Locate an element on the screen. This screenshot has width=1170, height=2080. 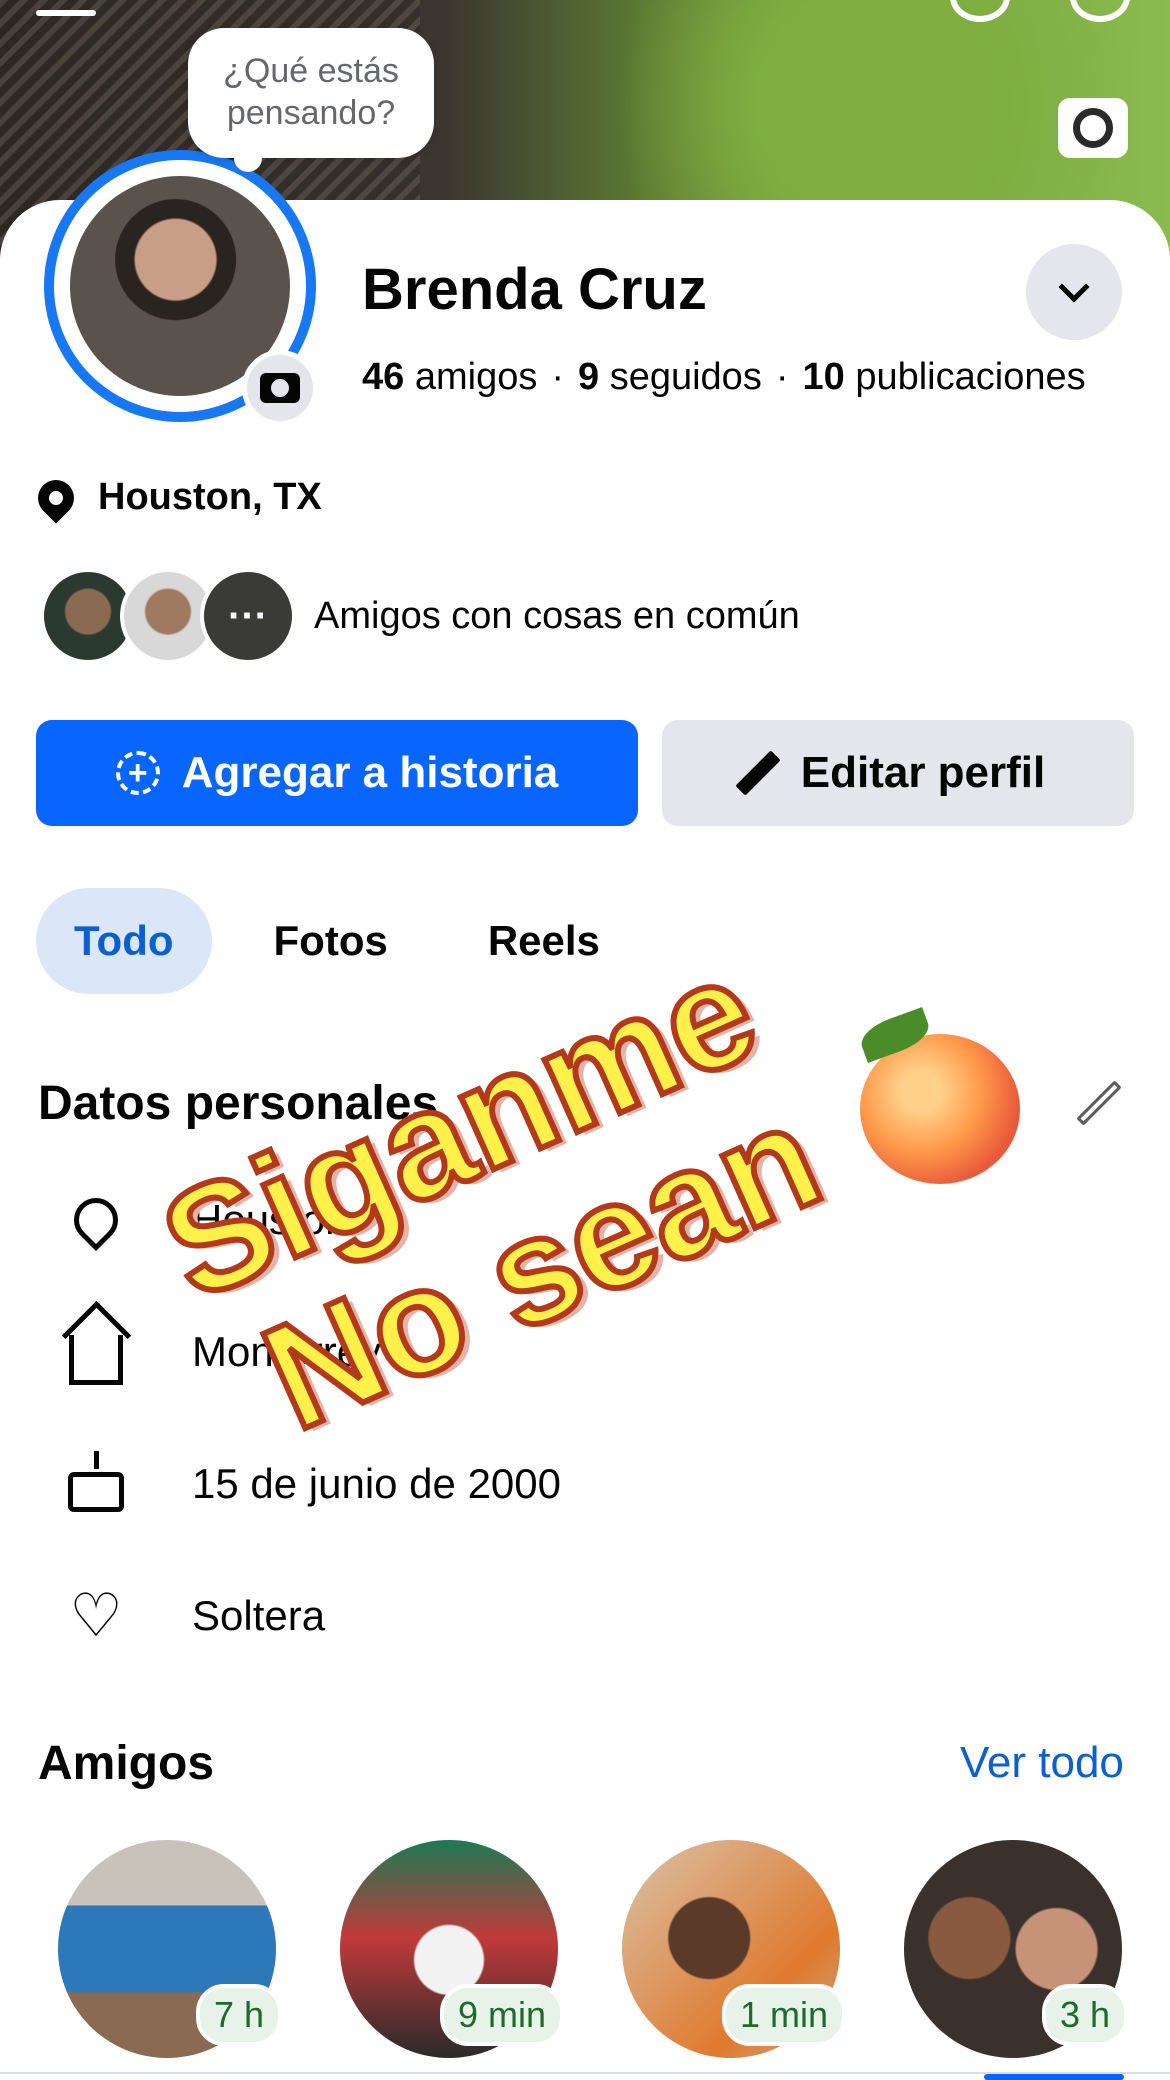
search-icon is located at coordinates (980, 11).